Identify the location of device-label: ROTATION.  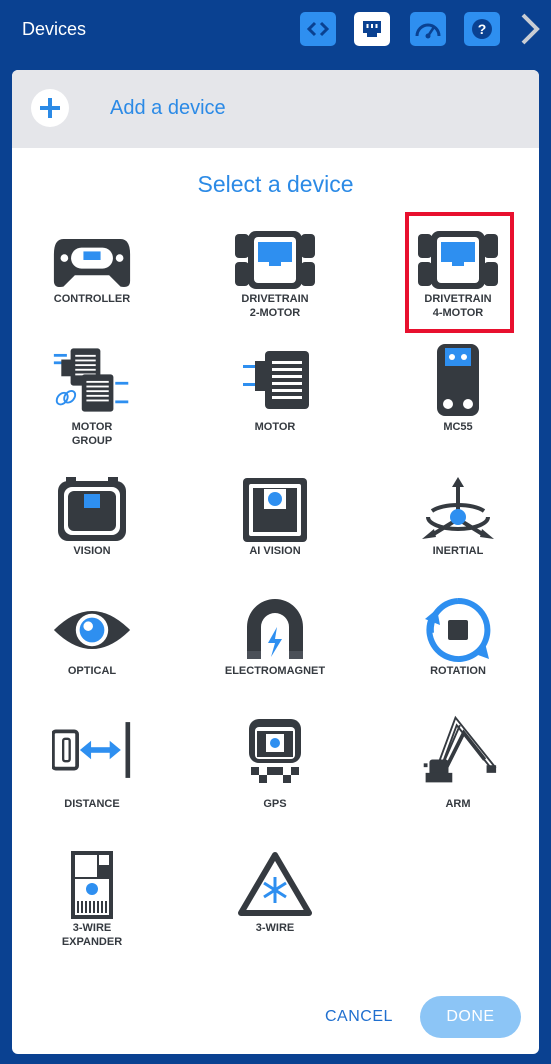
(458, 671).